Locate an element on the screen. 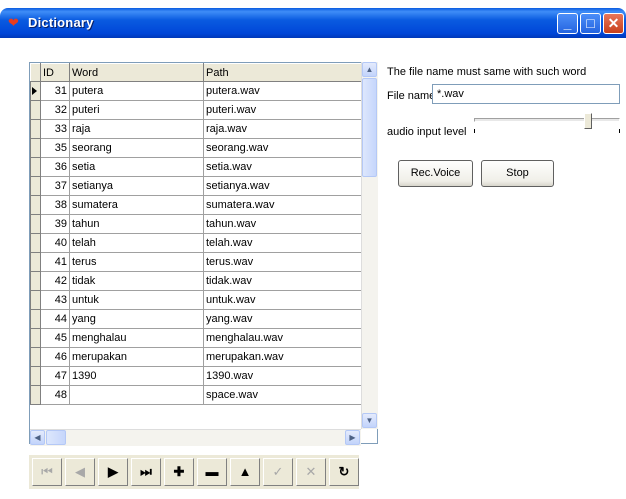 The height and width of the screenshot is (499, 626). cell-id: 41 is located at coordinates (55, 262).